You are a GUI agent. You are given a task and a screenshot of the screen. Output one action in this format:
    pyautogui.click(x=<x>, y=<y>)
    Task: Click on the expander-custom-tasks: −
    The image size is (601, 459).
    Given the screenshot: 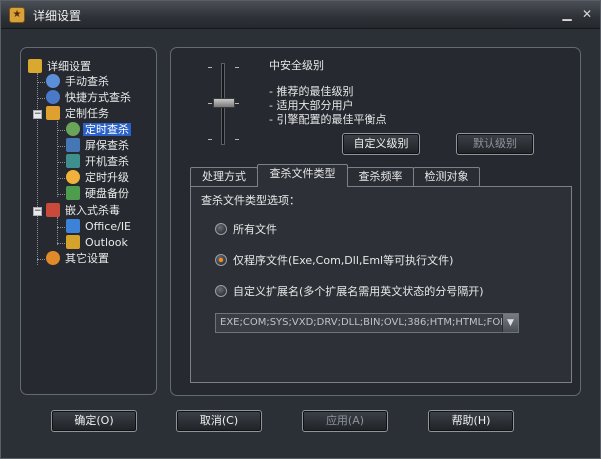 What is the action you would take?
    pyautogui.click(x=37, y=114)
    